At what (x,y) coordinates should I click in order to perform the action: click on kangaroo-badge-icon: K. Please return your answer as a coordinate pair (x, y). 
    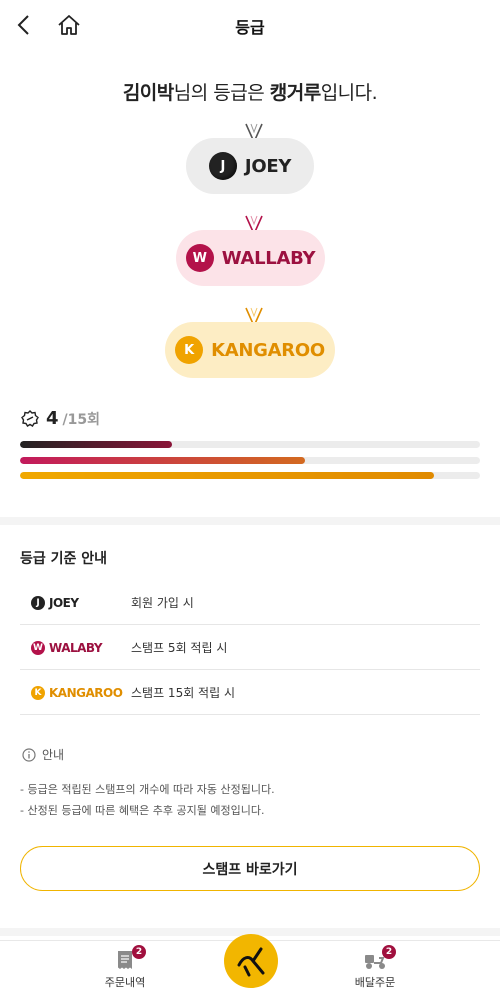
    Looking at the image, I should click on (189, 350).